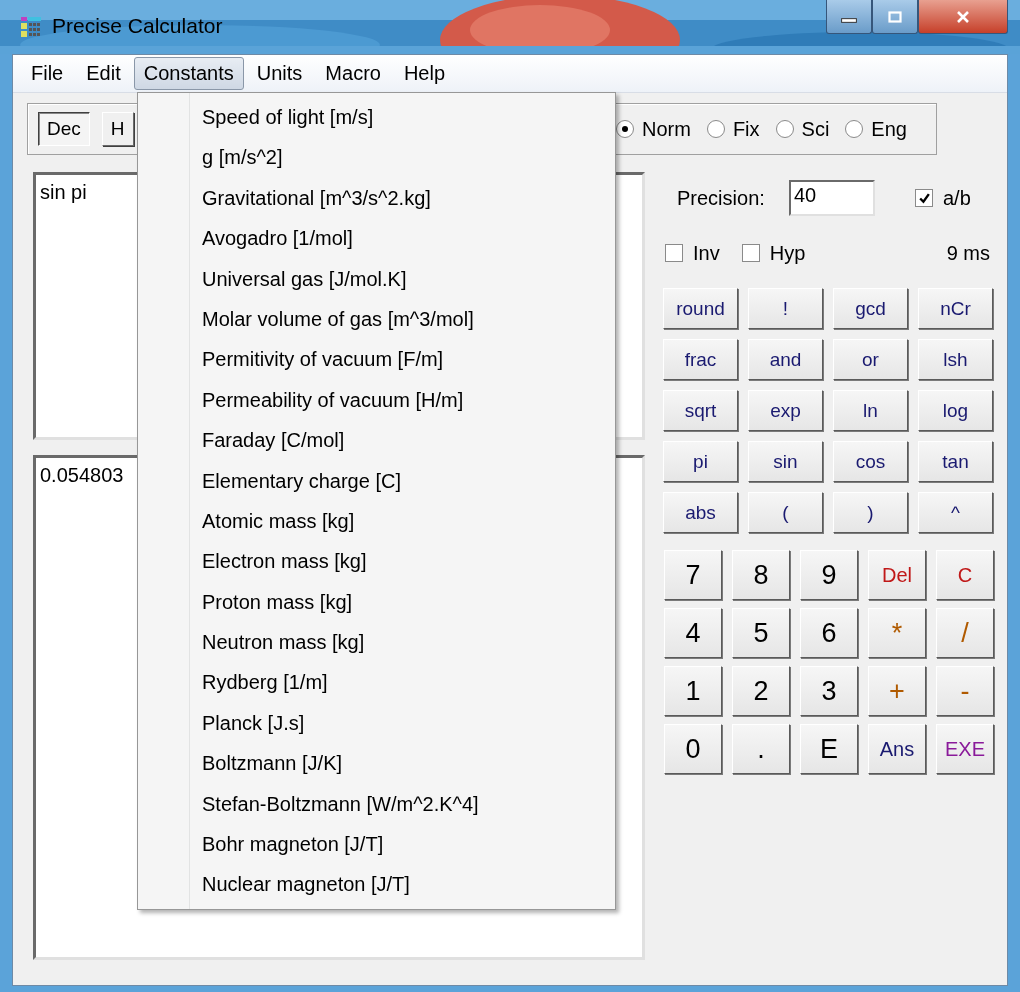 The image size is (1020, 992). What do you see at coordinates (965, 749) in the screenshot?
I see `keypad-key: EXE` at bounding box center [965, 749].